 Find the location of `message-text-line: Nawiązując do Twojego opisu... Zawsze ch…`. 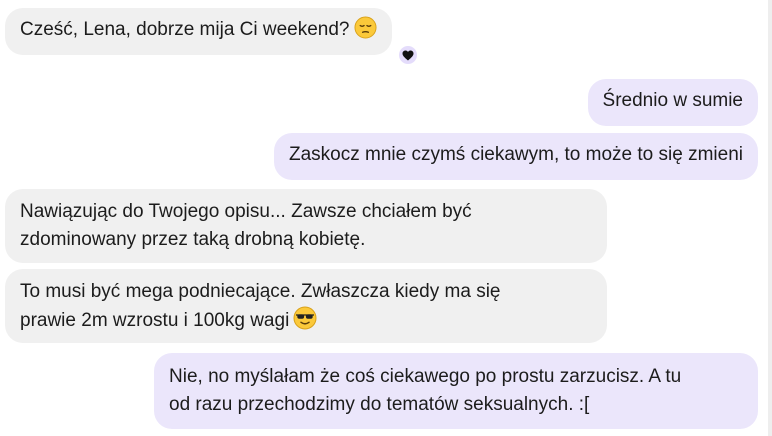

message-text-line: Nawiązując do Twojego opisu... Zawsze ch… is located at coordinates (246, 211).